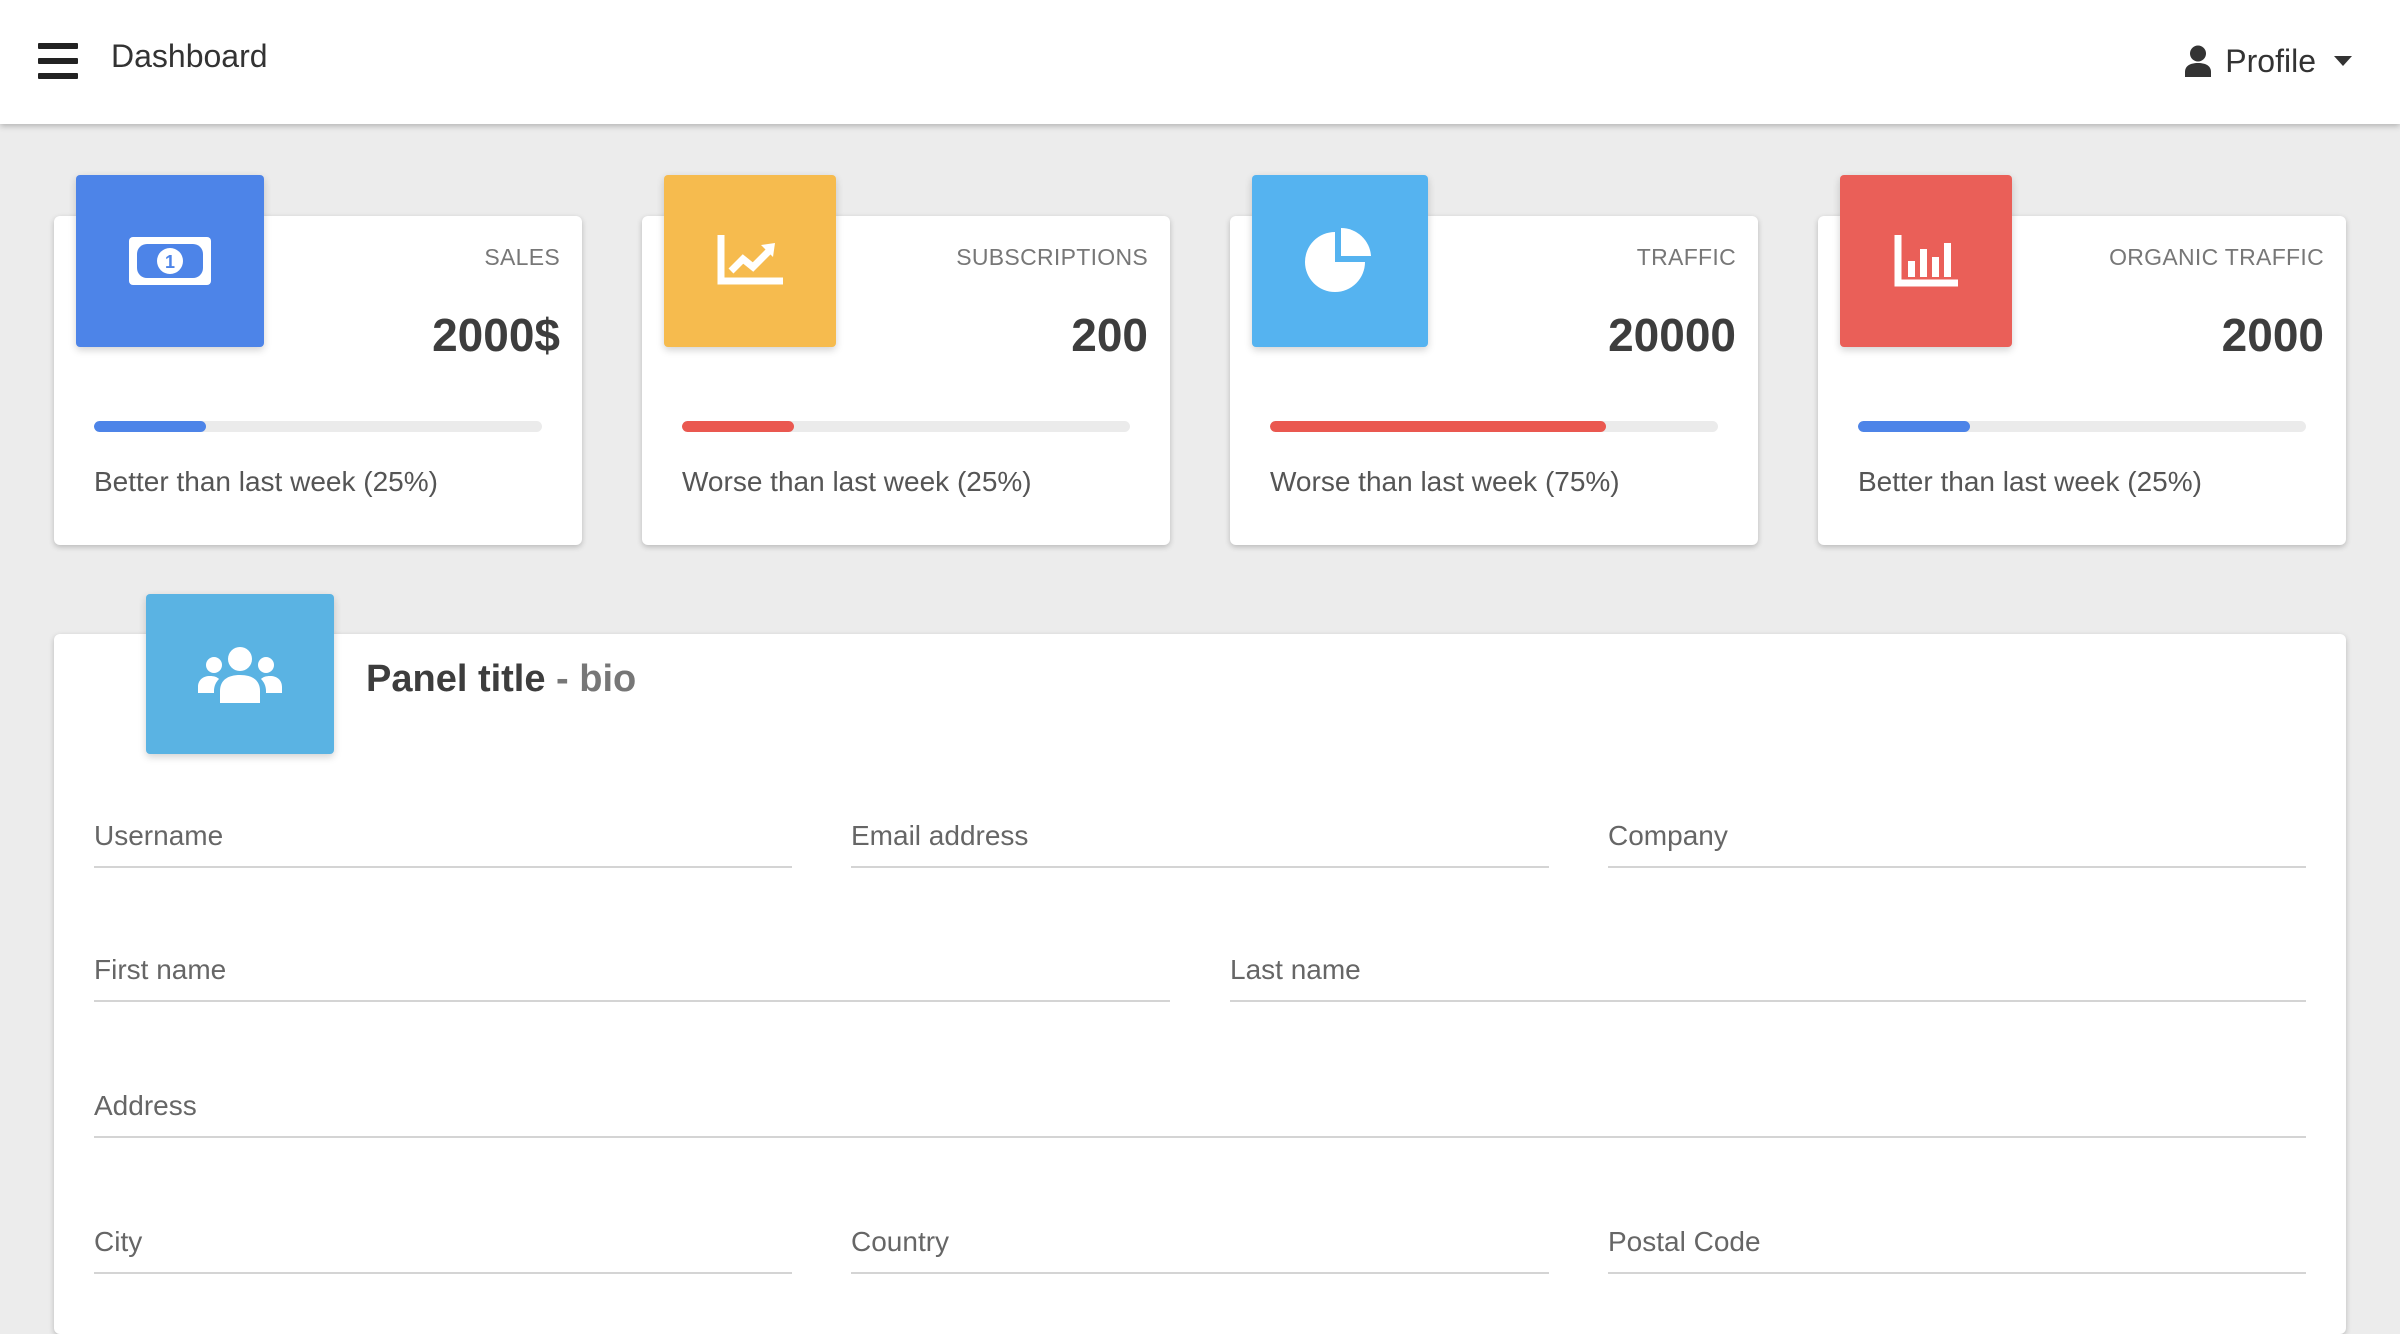 The width and height of the screenshot is (2400, 1334). I want to click on address-label: Address, so click(145, 1105).